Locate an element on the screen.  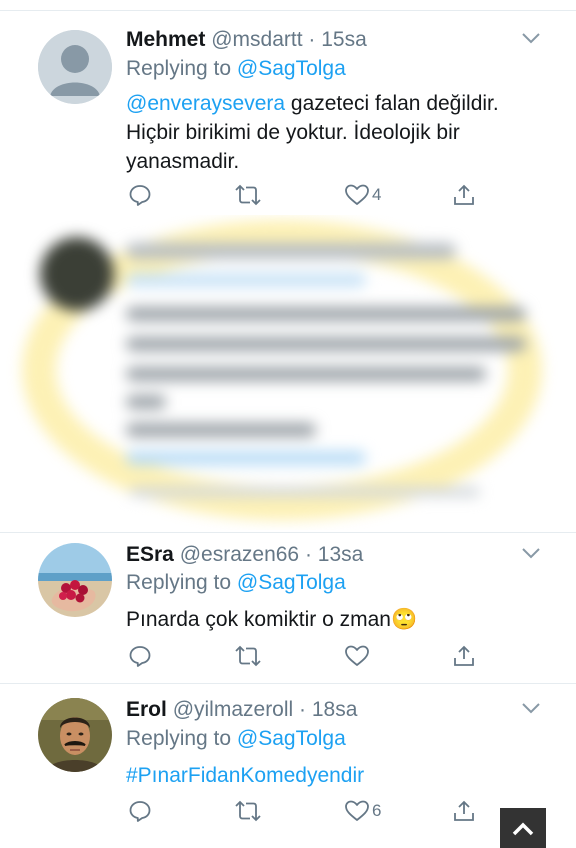
like-button: 6 is located at coordinates (362, 811).